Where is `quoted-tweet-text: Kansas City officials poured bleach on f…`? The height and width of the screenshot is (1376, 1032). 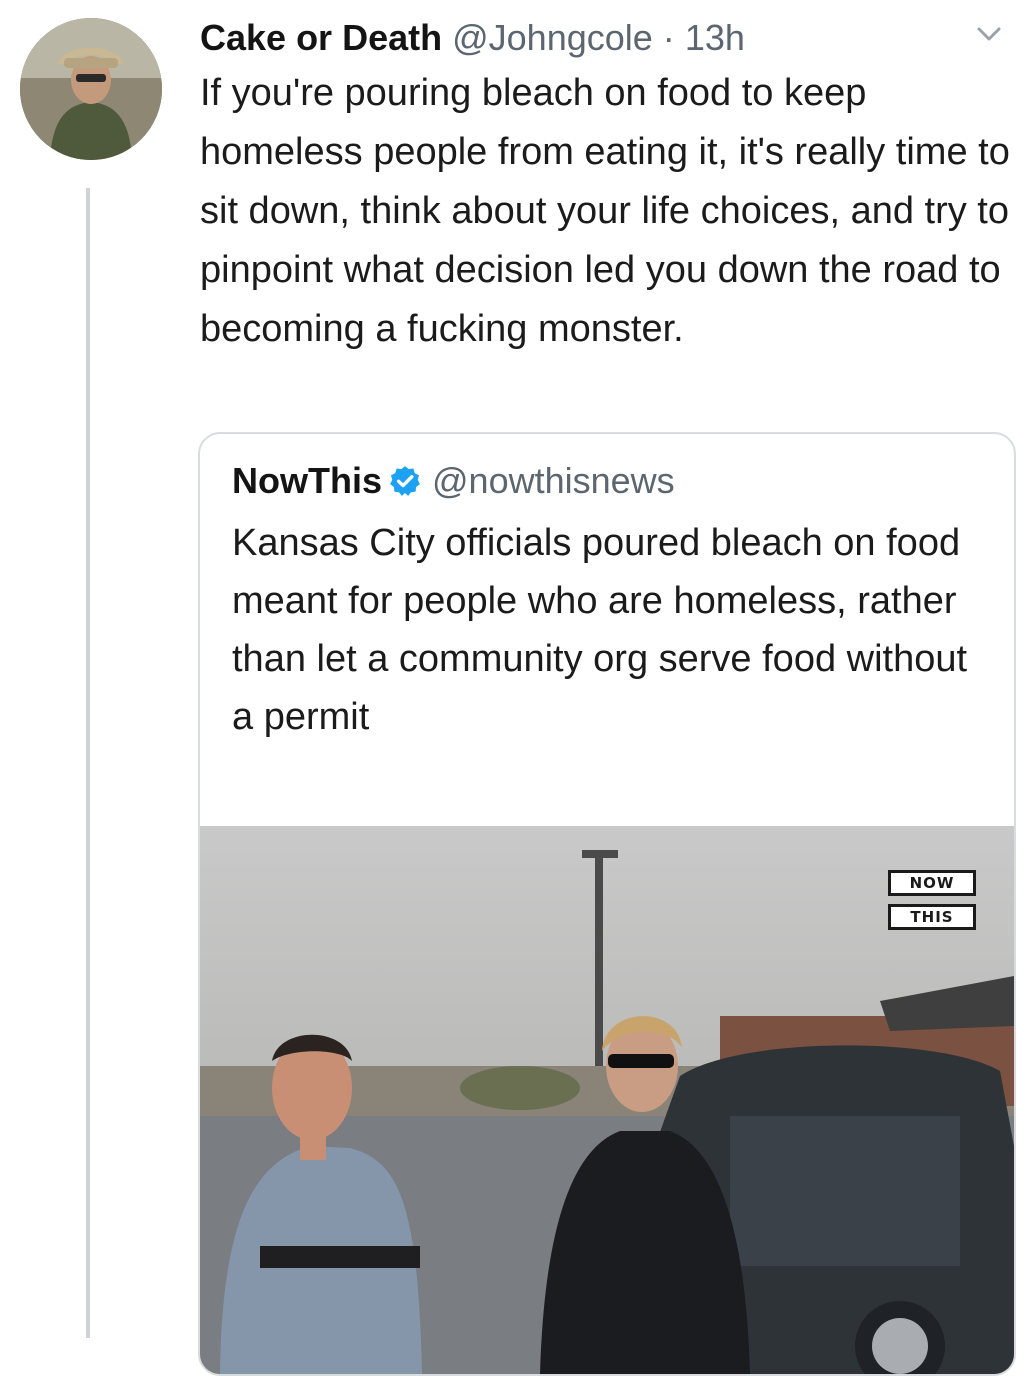 quoted-tweet-text: Kansas City officials poured bleach on f… is located at coordinates (600, 630).